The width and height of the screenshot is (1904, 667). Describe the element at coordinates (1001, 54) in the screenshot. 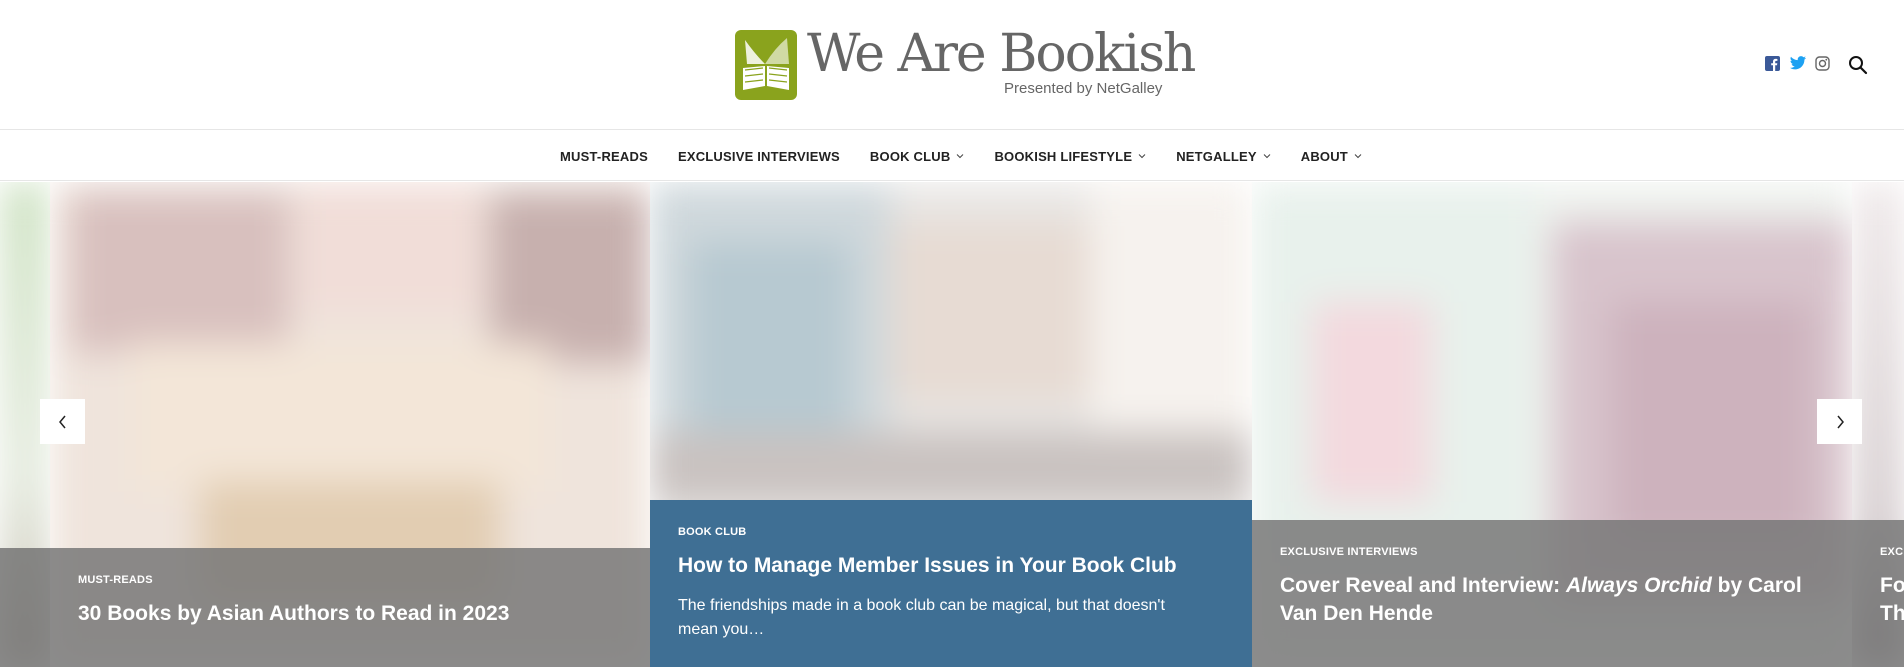

I see `logo-title: We Are Bookish` at that location.